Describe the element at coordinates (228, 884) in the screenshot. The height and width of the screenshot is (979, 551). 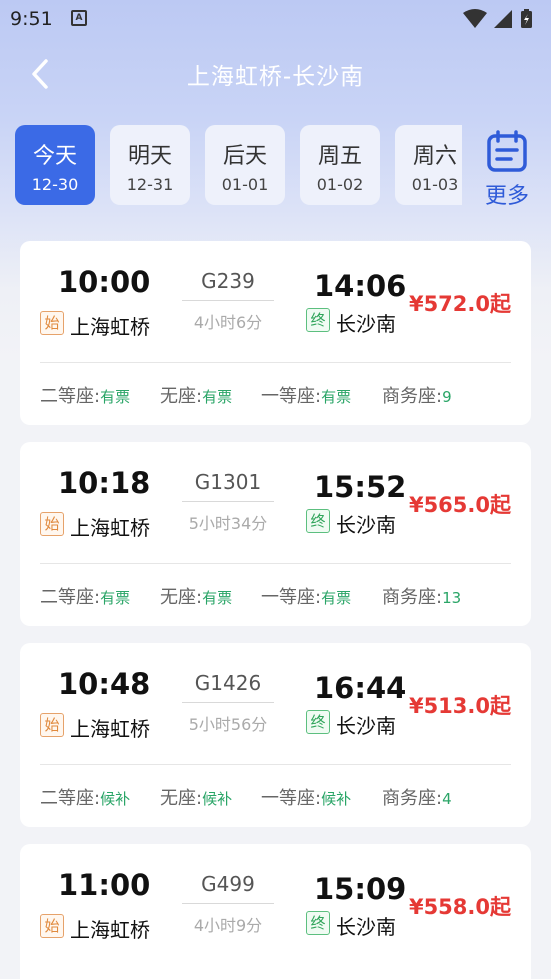
I see `train-number: G499` at that location.